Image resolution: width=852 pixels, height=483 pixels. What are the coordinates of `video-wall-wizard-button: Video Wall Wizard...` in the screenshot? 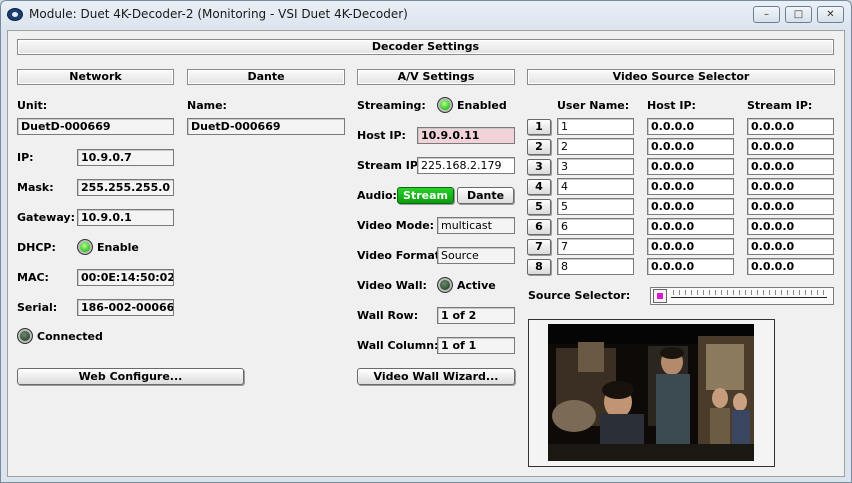 It's located at (436, 376).